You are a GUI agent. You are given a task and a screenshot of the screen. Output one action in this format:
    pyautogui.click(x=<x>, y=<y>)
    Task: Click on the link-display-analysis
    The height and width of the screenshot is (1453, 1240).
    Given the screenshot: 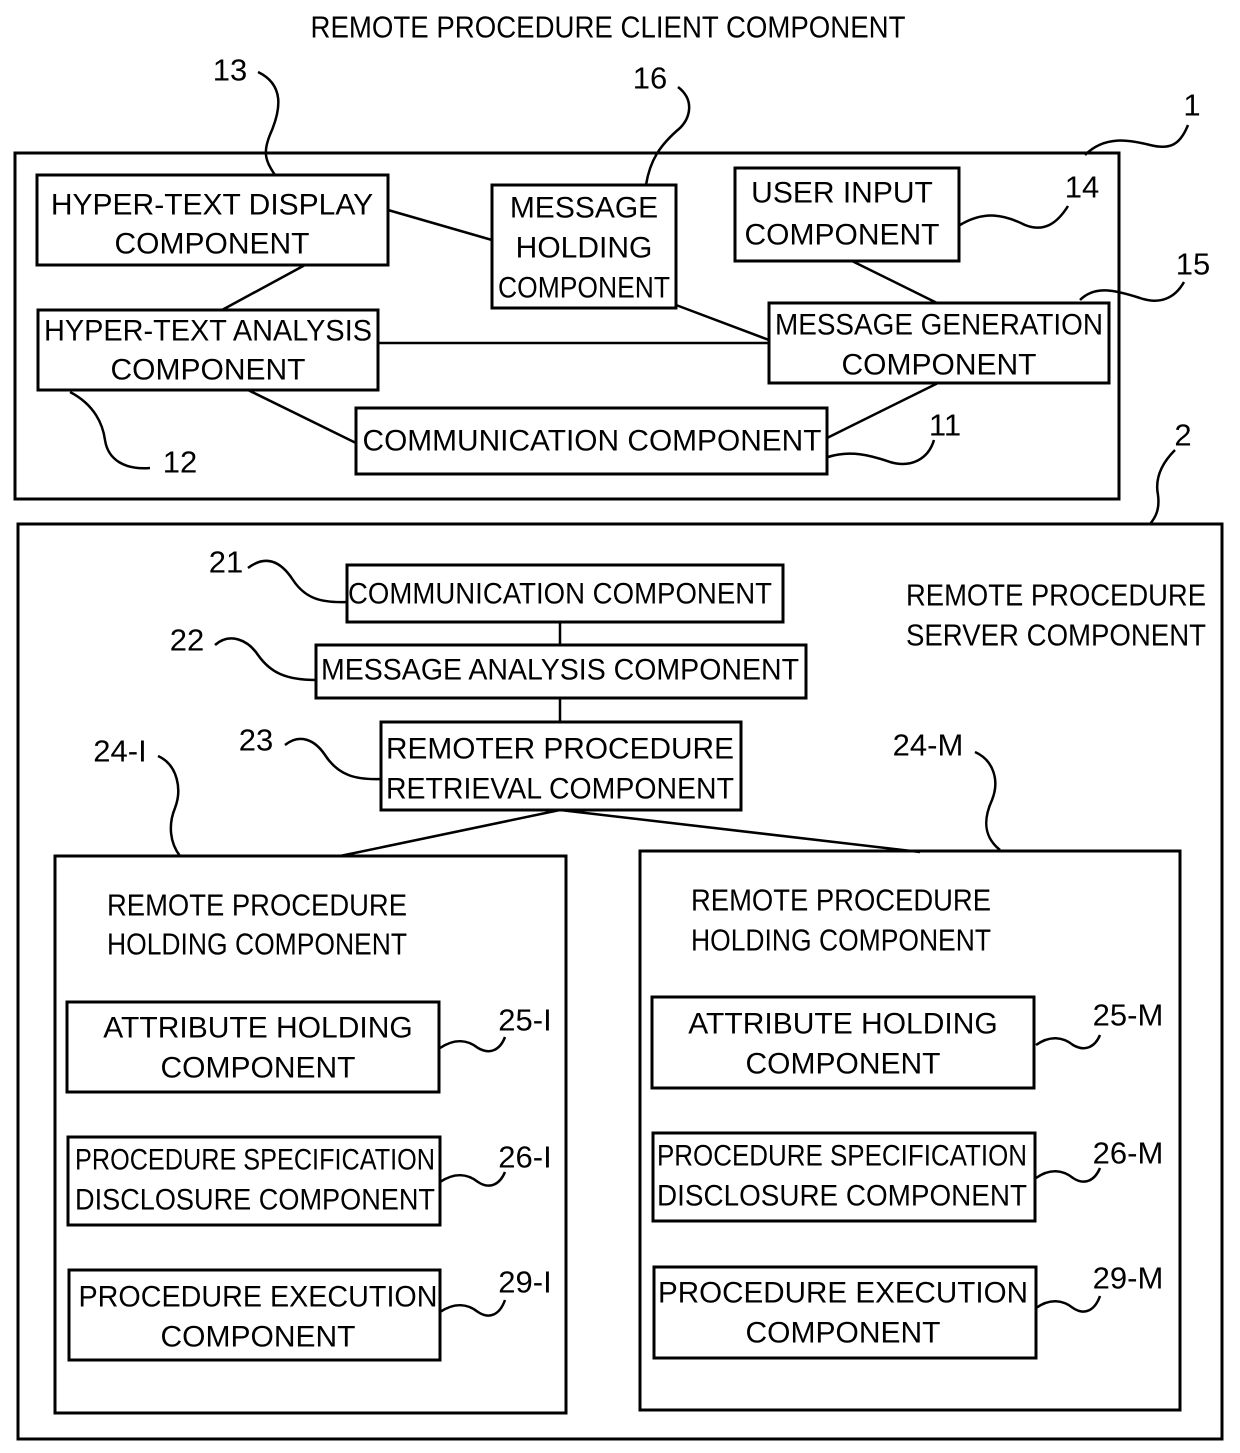 What is the action you would take?
    pyautogui.click(x=263, y=287)
    